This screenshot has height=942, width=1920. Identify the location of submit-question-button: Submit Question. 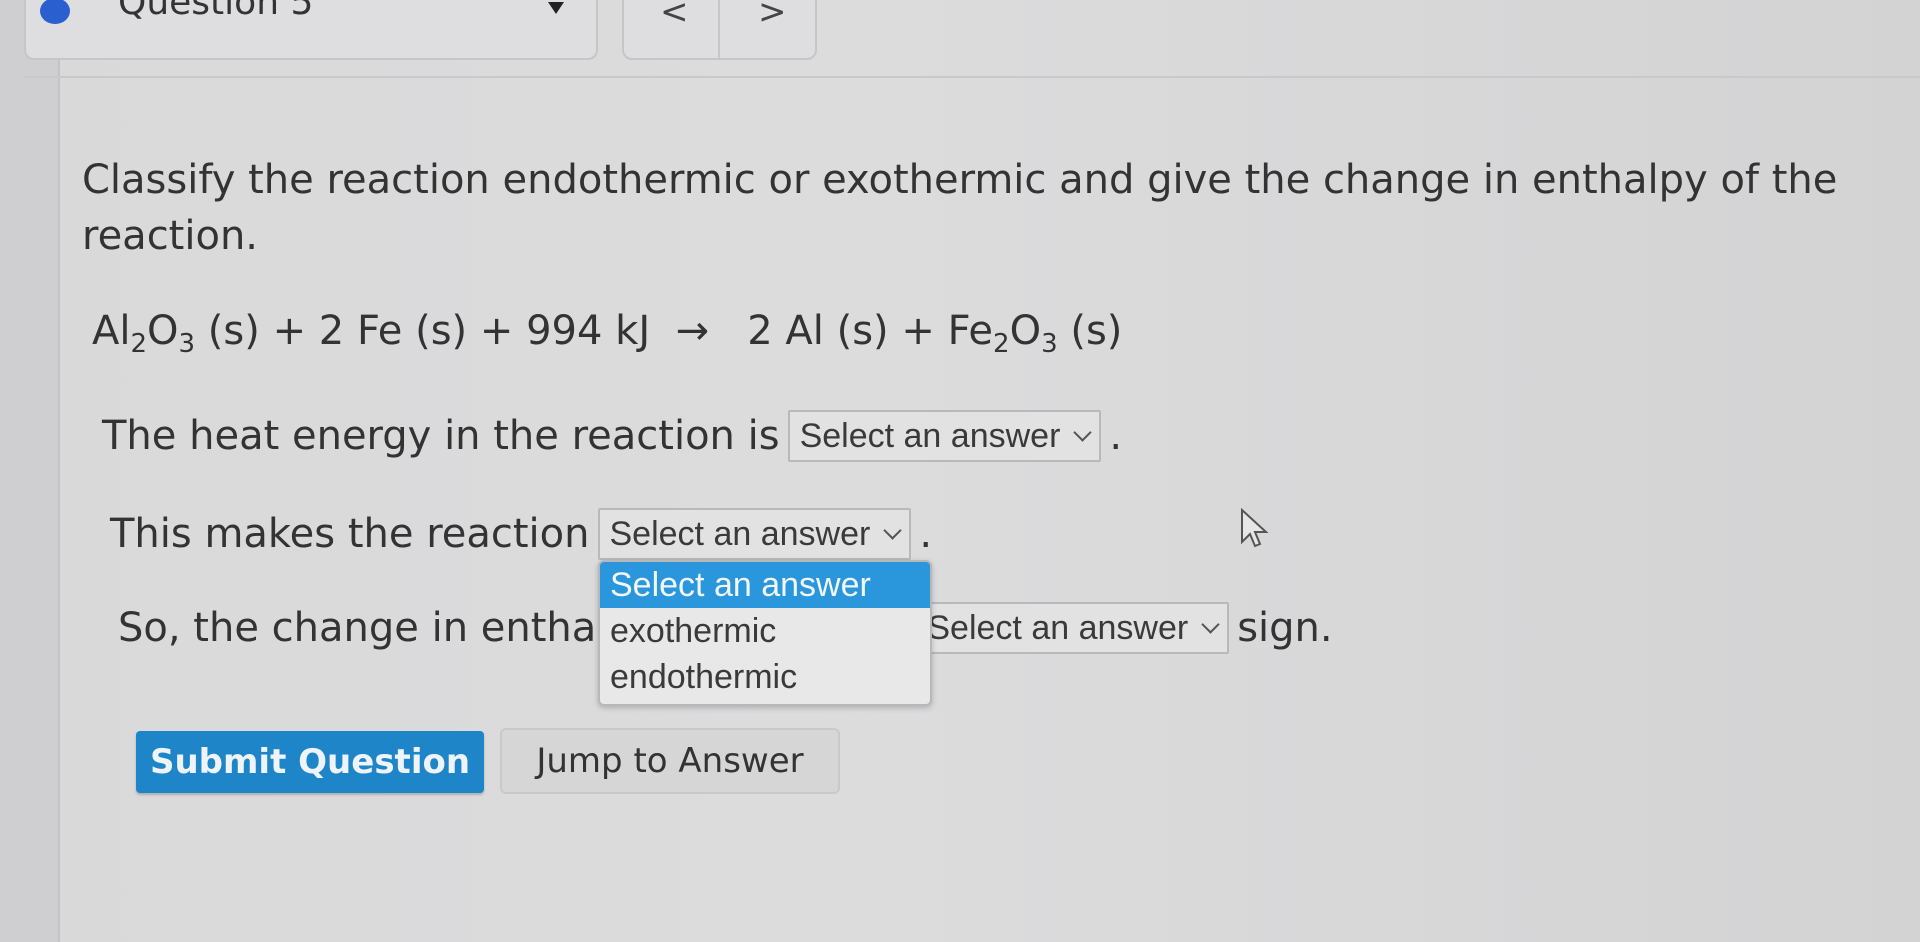
(310, 762).